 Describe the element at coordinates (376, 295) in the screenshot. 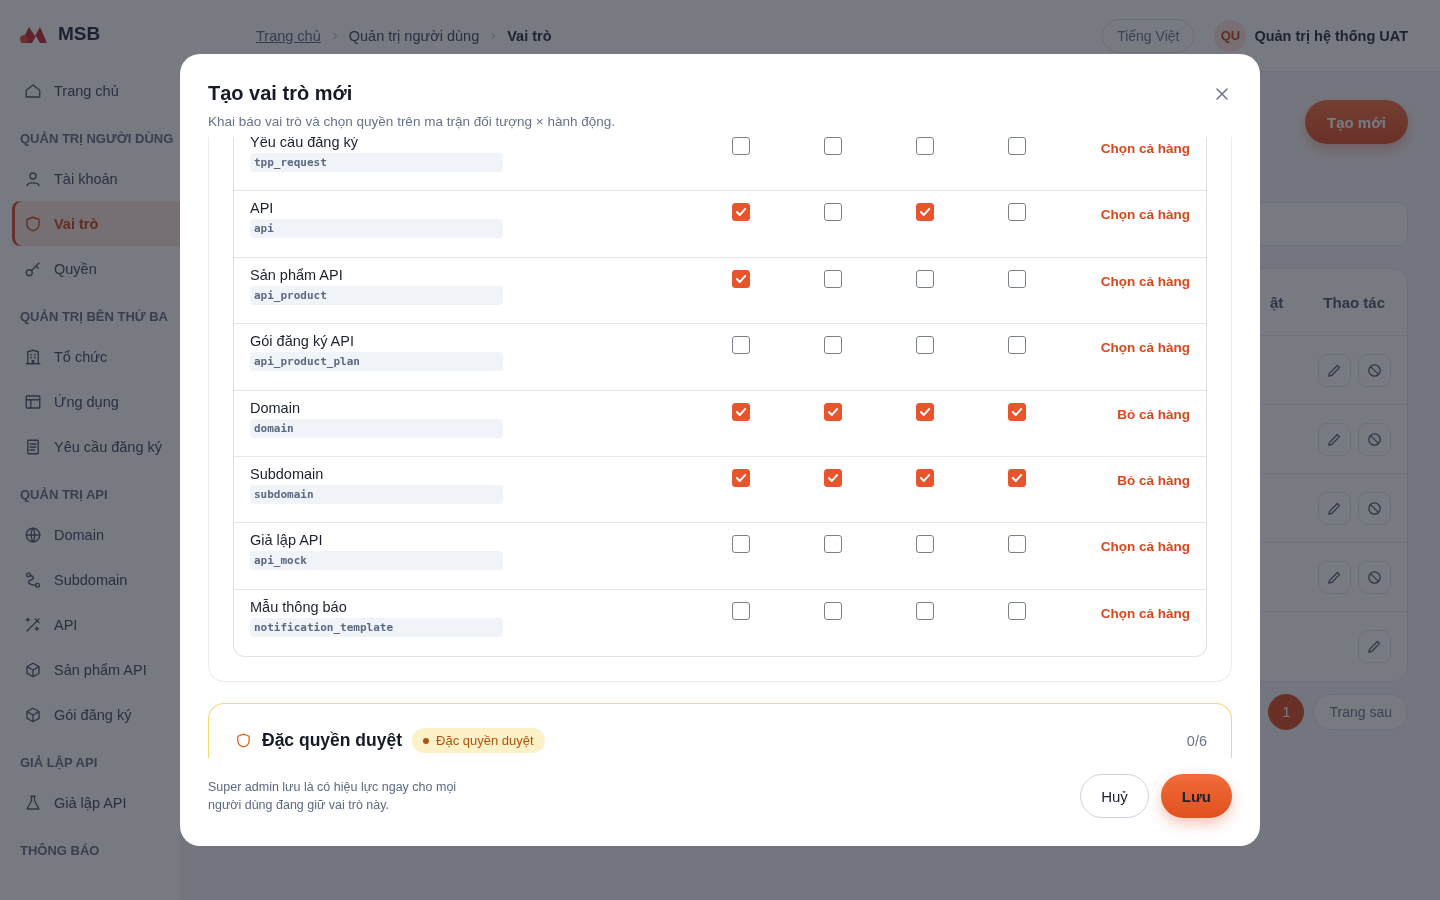

I see `object-code: api_product` at that location.